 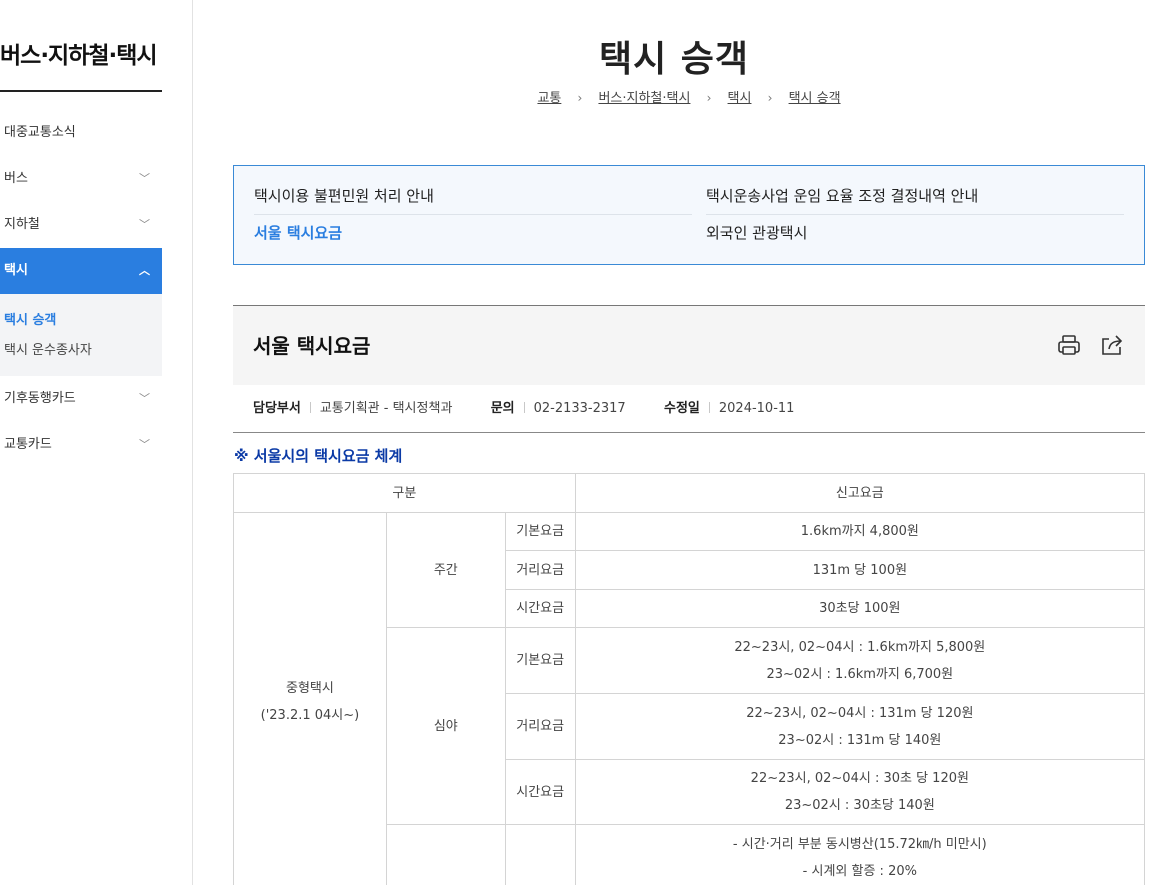 What do you see at coordinates (860, 531) in the screenshot?
I see `row-value: 1.6km까지 4,800원` at bounding box center [860, 531].